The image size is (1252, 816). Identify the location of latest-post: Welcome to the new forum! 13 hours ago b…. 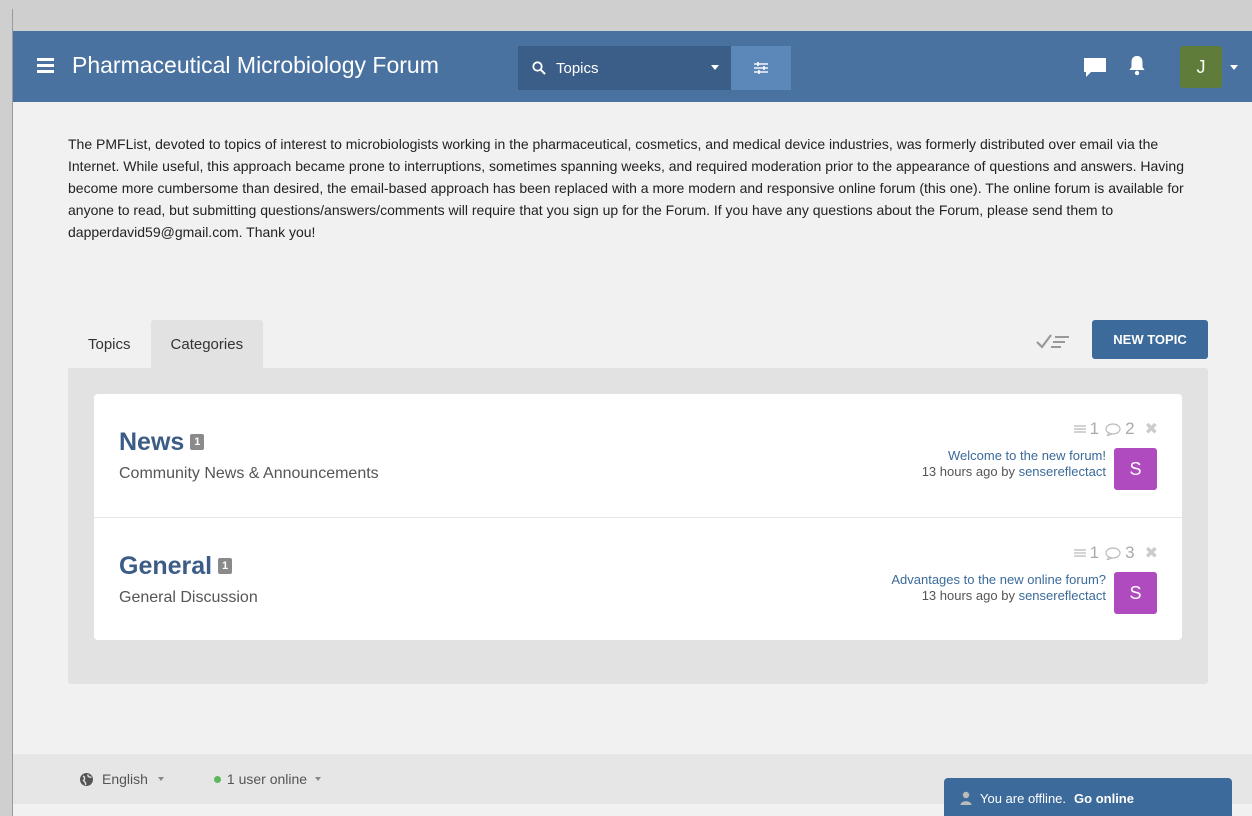
(1014, 464).